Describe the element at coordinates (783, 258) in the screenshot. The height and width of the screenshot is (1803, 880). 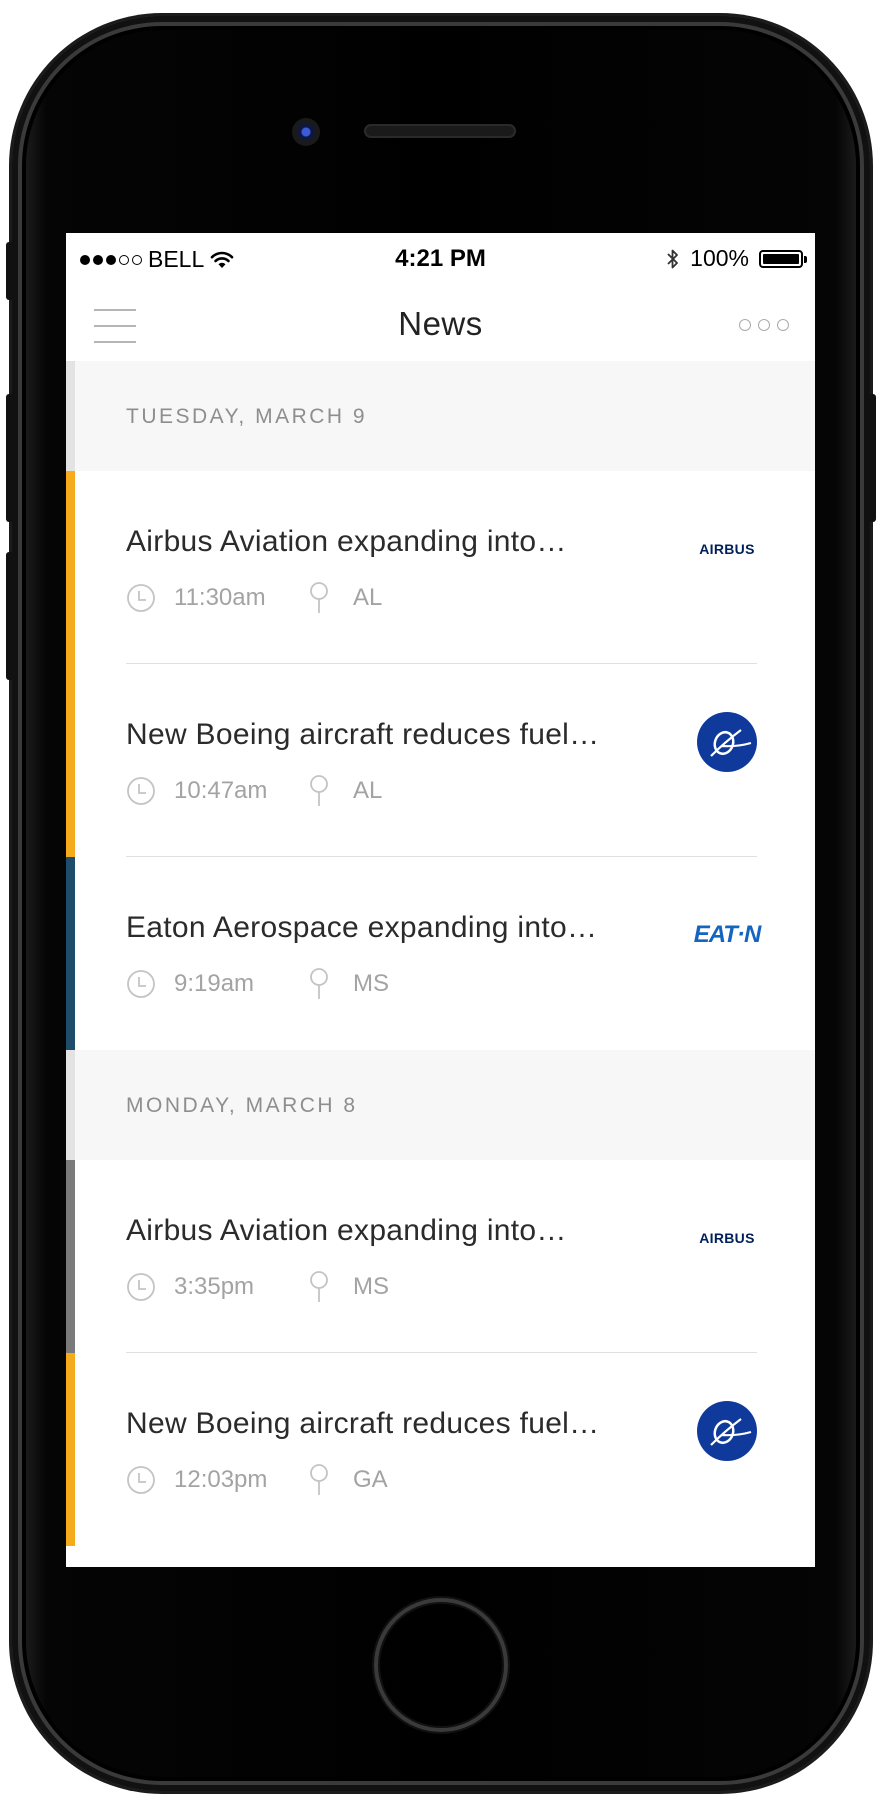
I see `battery-icon` at that location.